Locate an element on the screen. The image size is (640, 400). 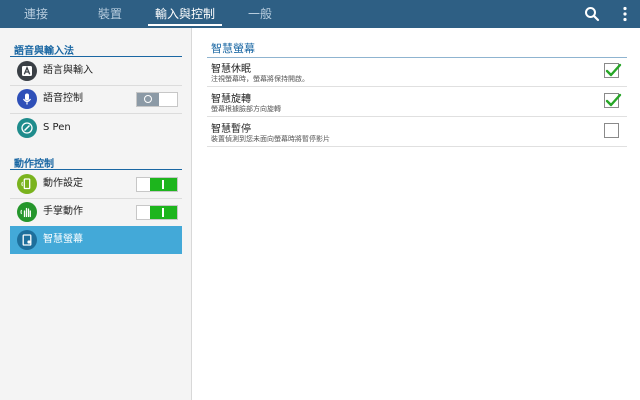
top-bar: 連接 裝置 輸入與控制 一般 is located at coordinates (320, 14).